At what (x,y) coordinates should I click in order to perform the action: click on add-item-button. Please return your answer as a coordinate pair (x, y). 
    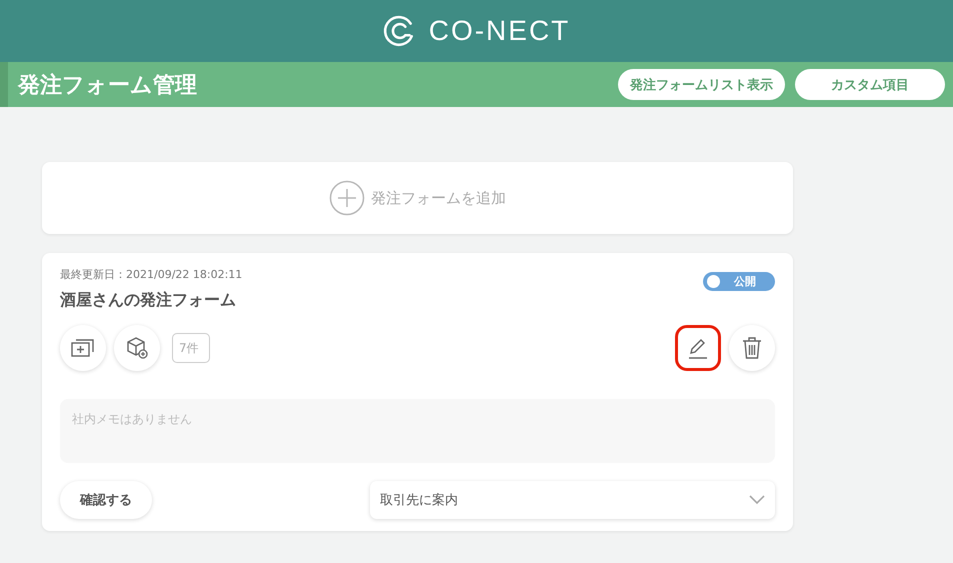
    Looking at the image, I should click on (83, 348).